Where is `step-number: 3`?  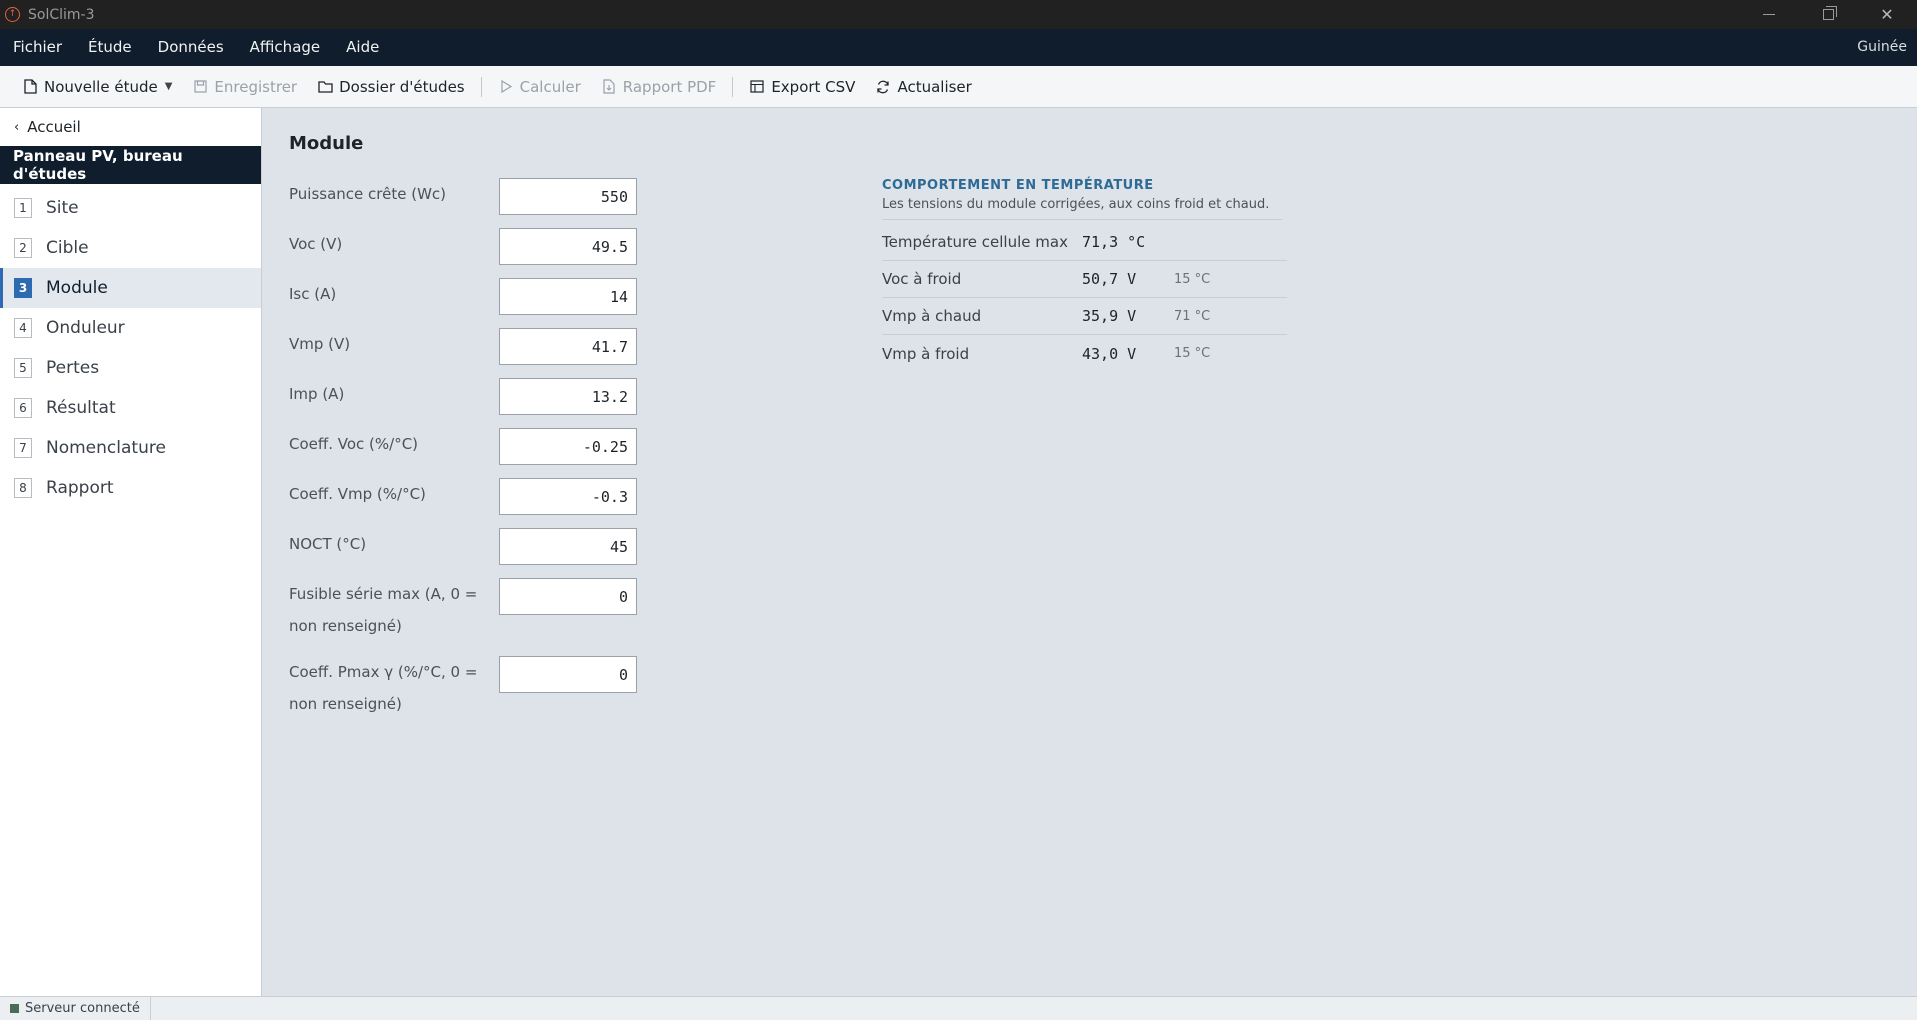 step-number: 3 is located at coordinates (23, 288).